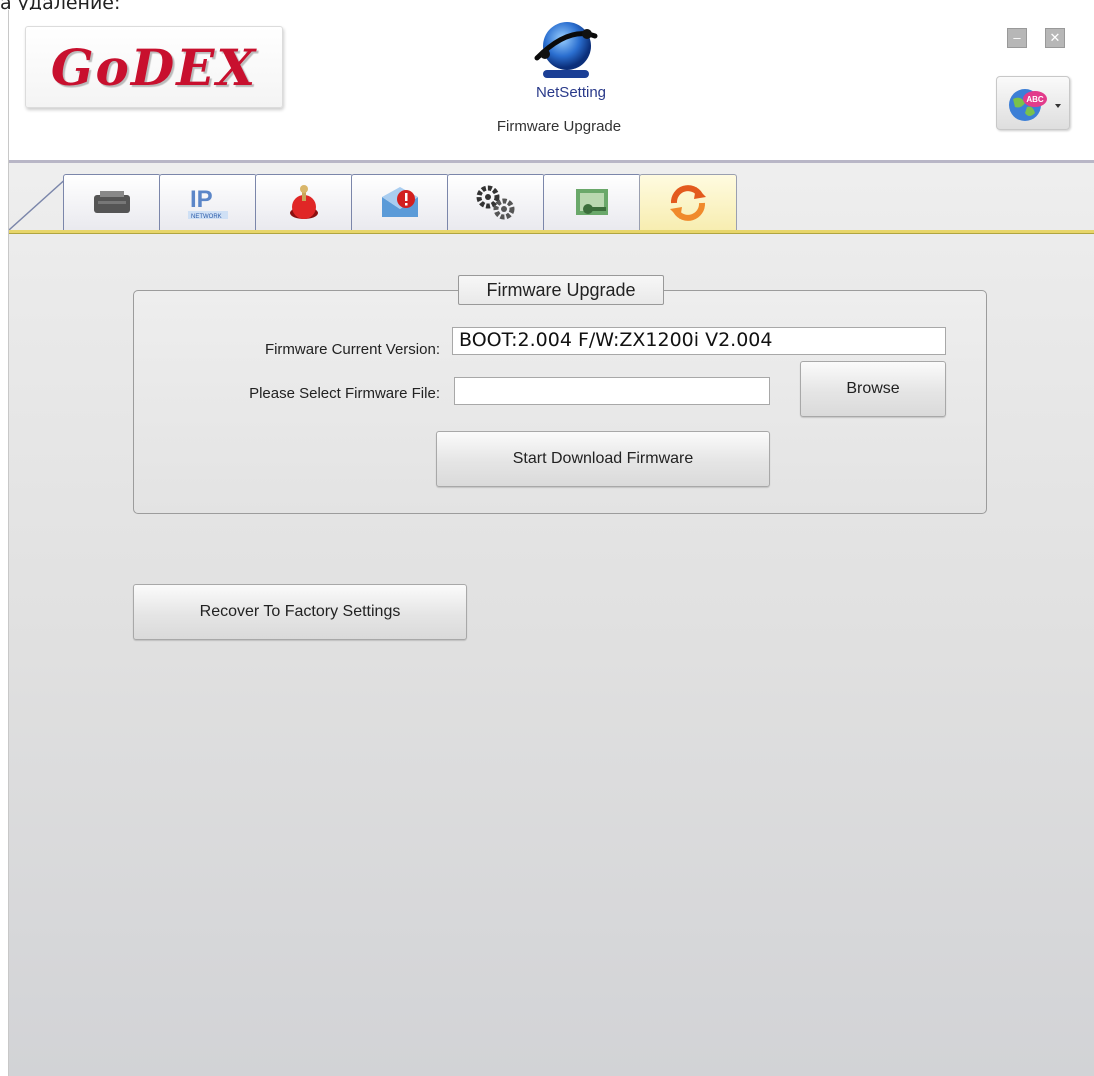 The width and height of the screenshot is (1094, 1076). Describe the element at coordinates (201, 199) in the screenshot. I see `svg-text: IP` at that location.